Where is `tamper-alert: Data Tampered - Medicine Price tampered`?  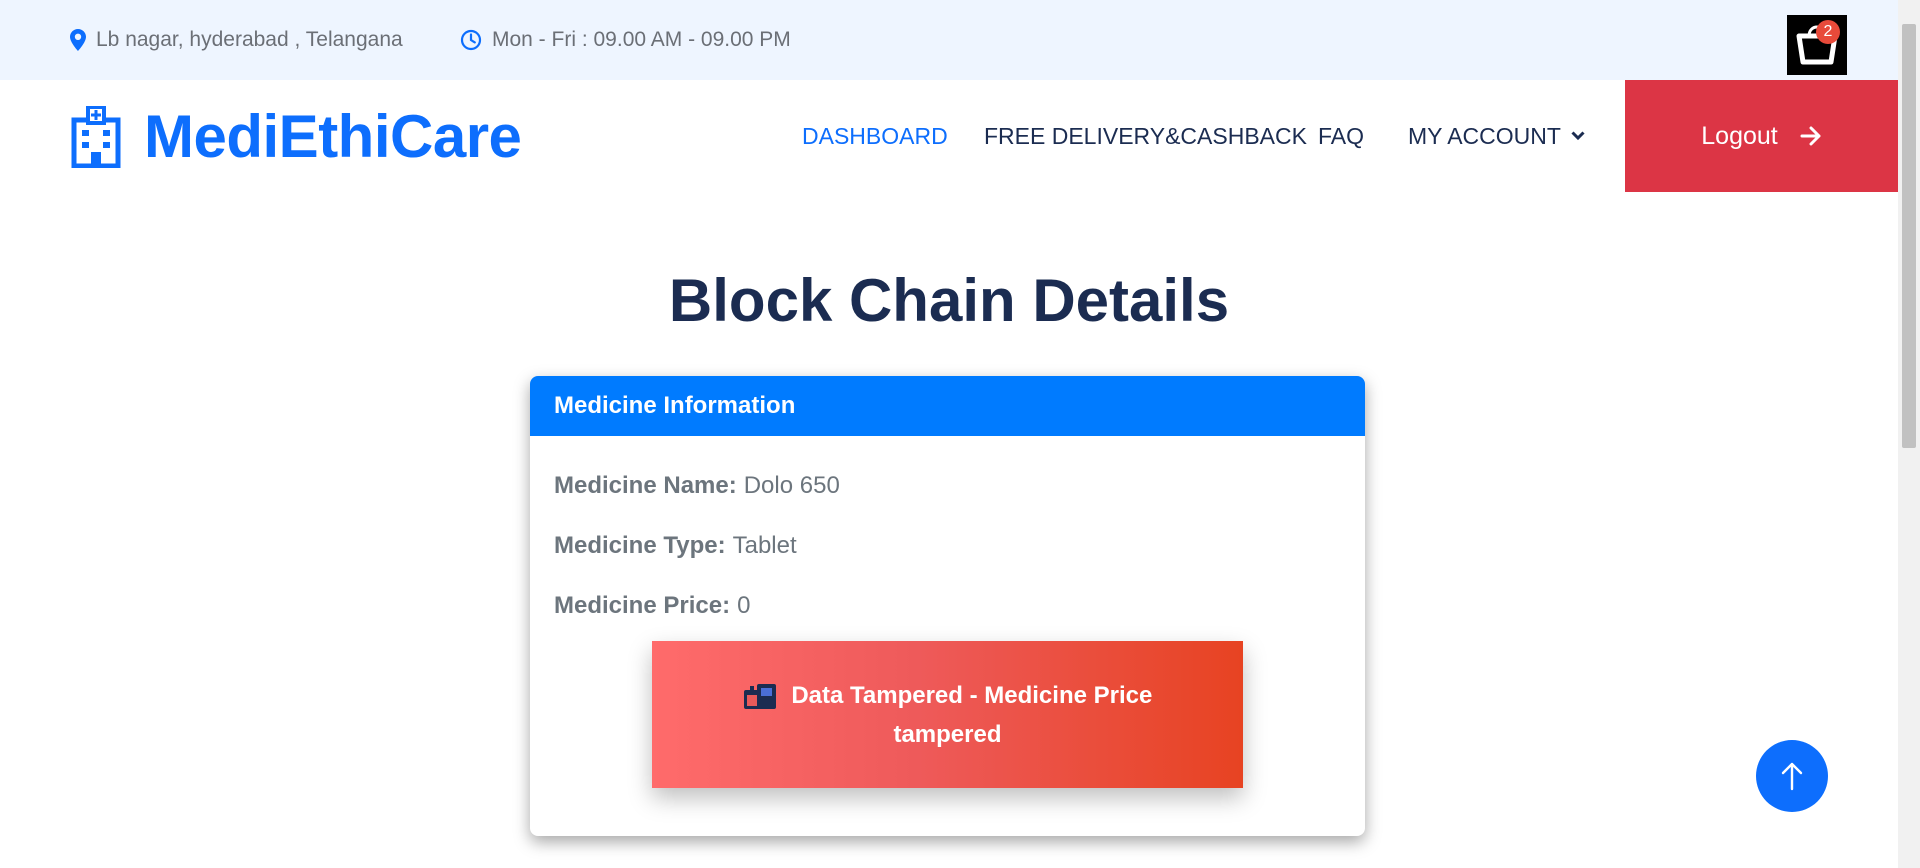
tamper-alert: Data Tampered - Medicine Price tampered is located at coordinates (947, 714).